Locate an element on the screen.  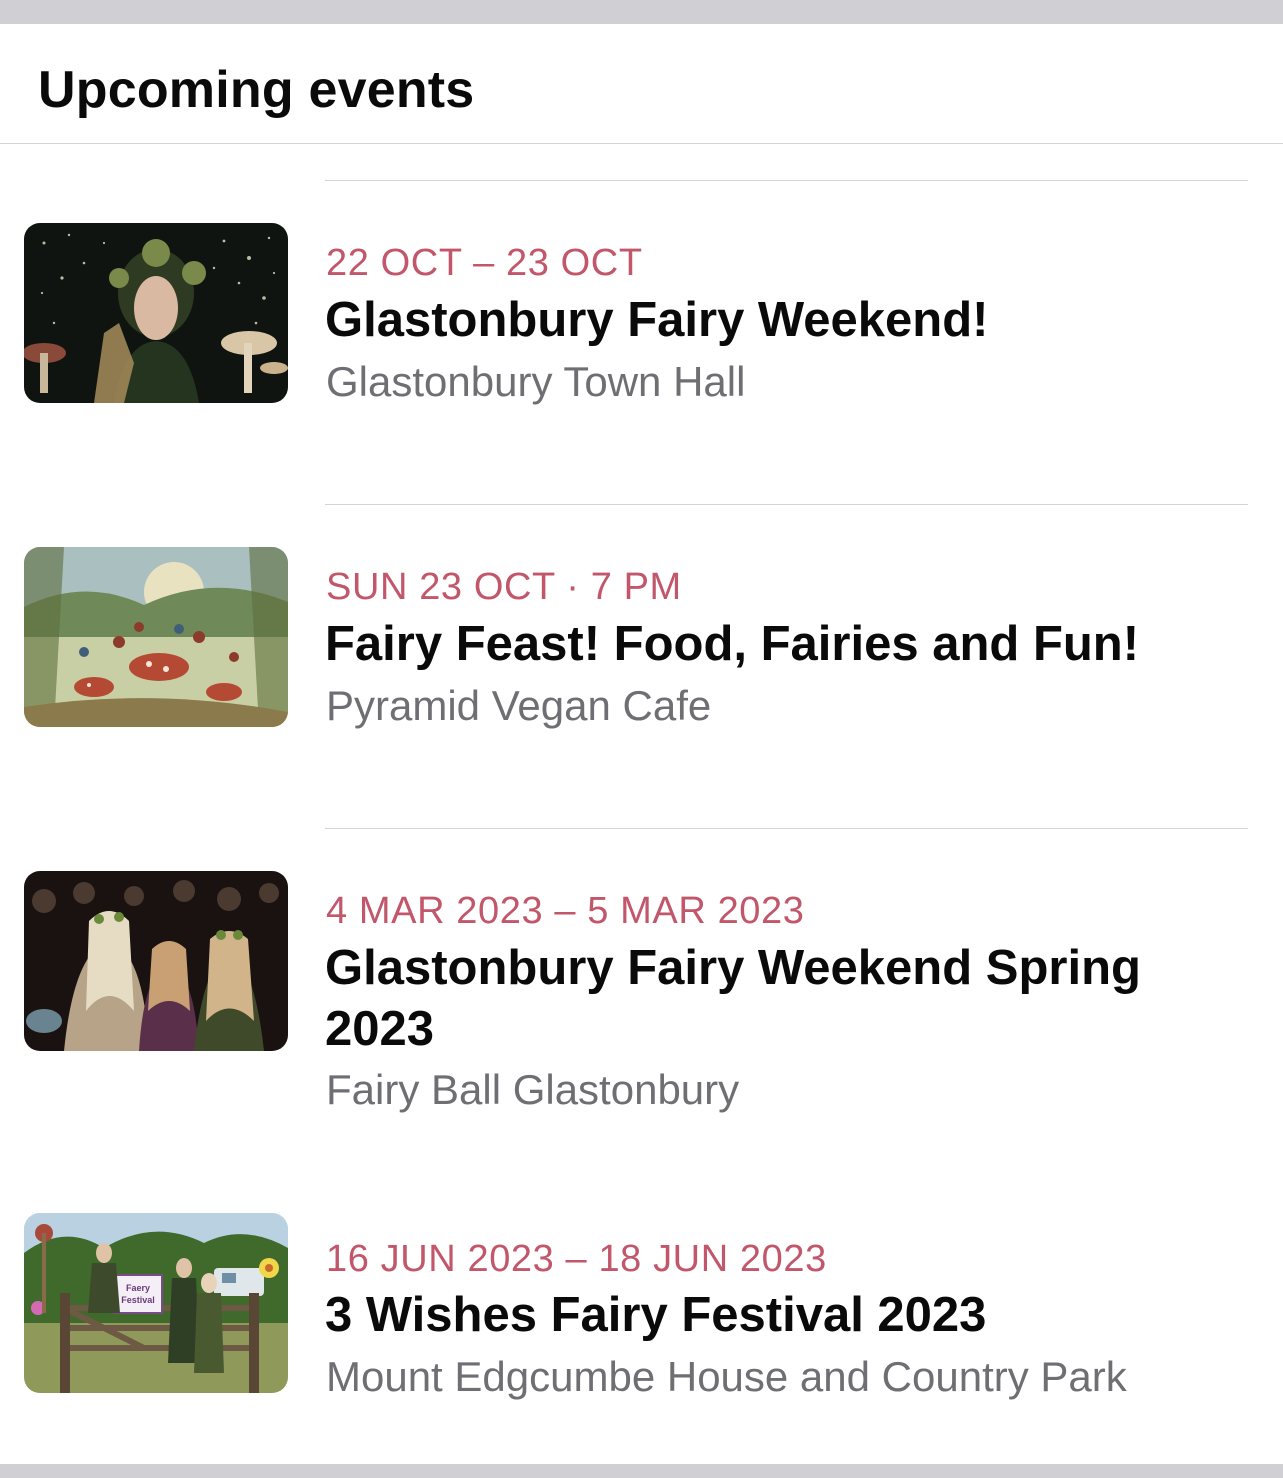
event-venue: Fairy Ball Glastonbury is located at coordinates (533, 1089).